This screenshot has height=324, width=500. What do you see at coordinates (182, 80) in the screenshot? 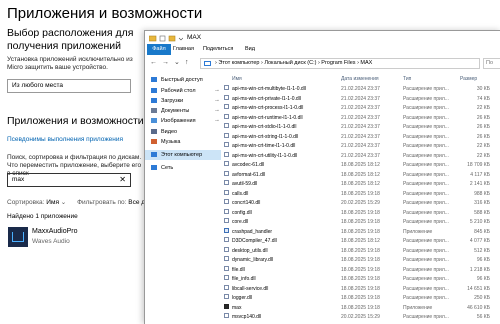
I see `nav-item-label: Быстрый доступ` at bounding box center [182, 80].